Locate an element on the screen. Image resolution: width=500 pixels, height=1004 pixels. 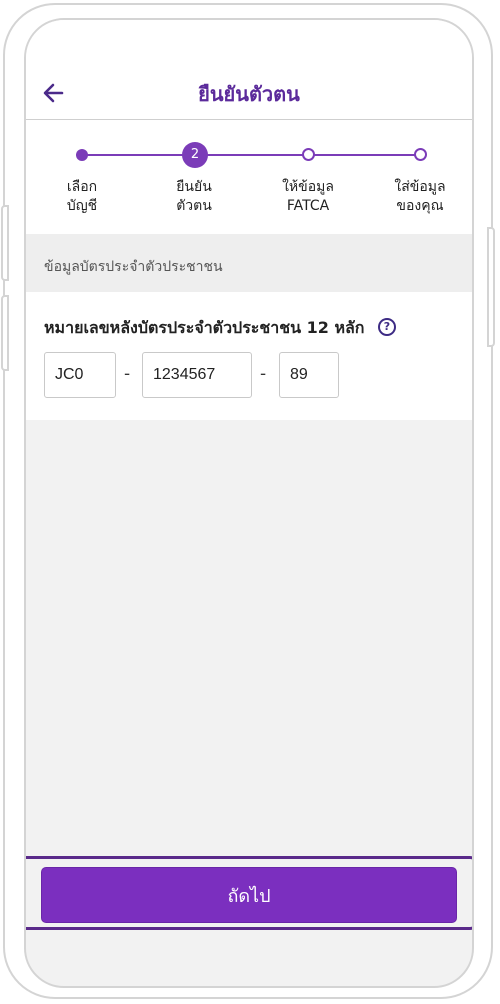
step-4-label: ใส่ข้อมูล ของคุณ is located at coordinates (420, 196).